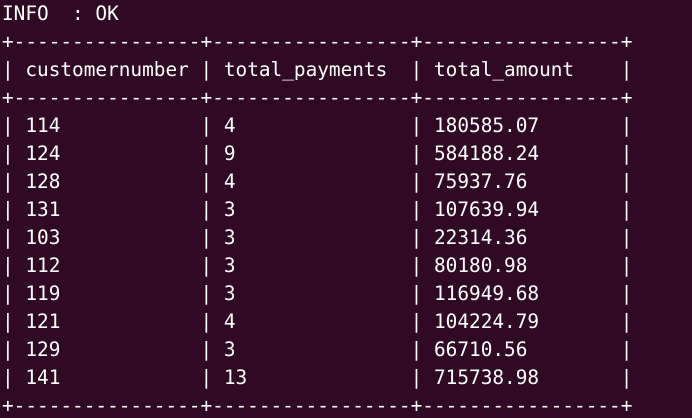  What do you see at coordinates (60, 13) in the screenshot?
I see `status-line: INFO : OK` at bounding box center [60, 13].